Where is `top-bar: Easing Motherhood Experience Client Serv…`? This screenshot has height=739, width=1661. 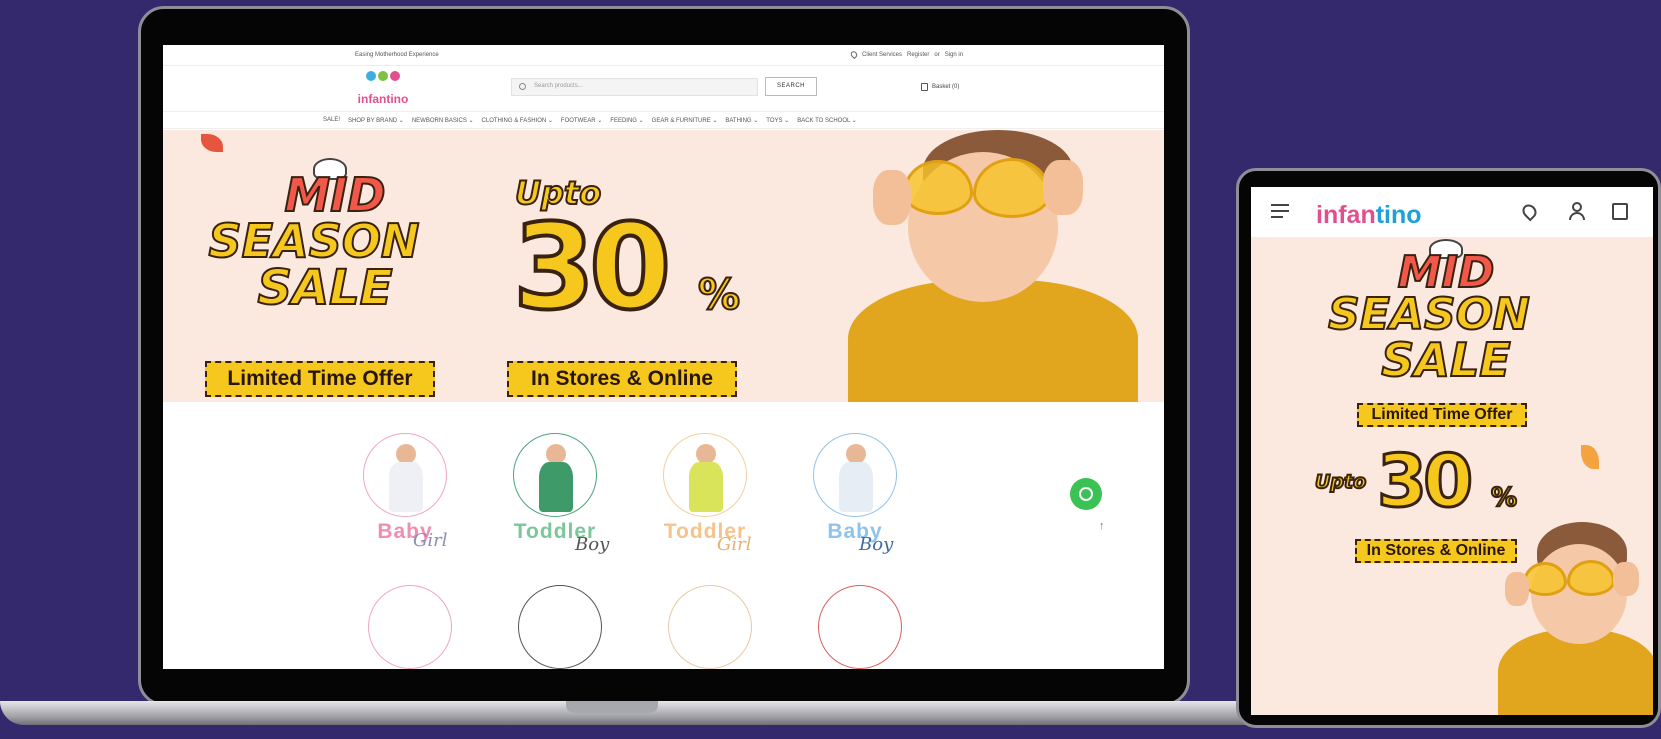 top-bar: Easing Motherhood Experience Client Serv… is located at coordinates (663, 55).